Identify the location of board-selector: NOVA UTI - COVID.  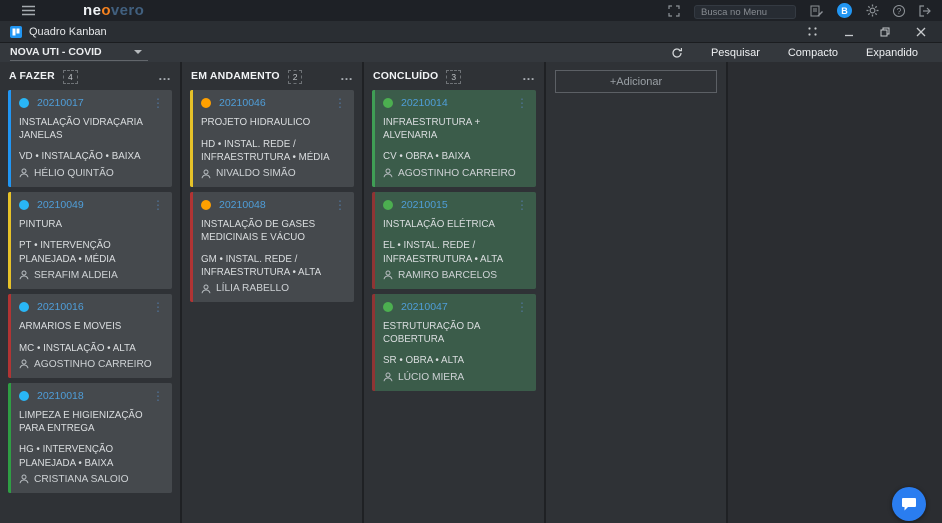
(79, 53).